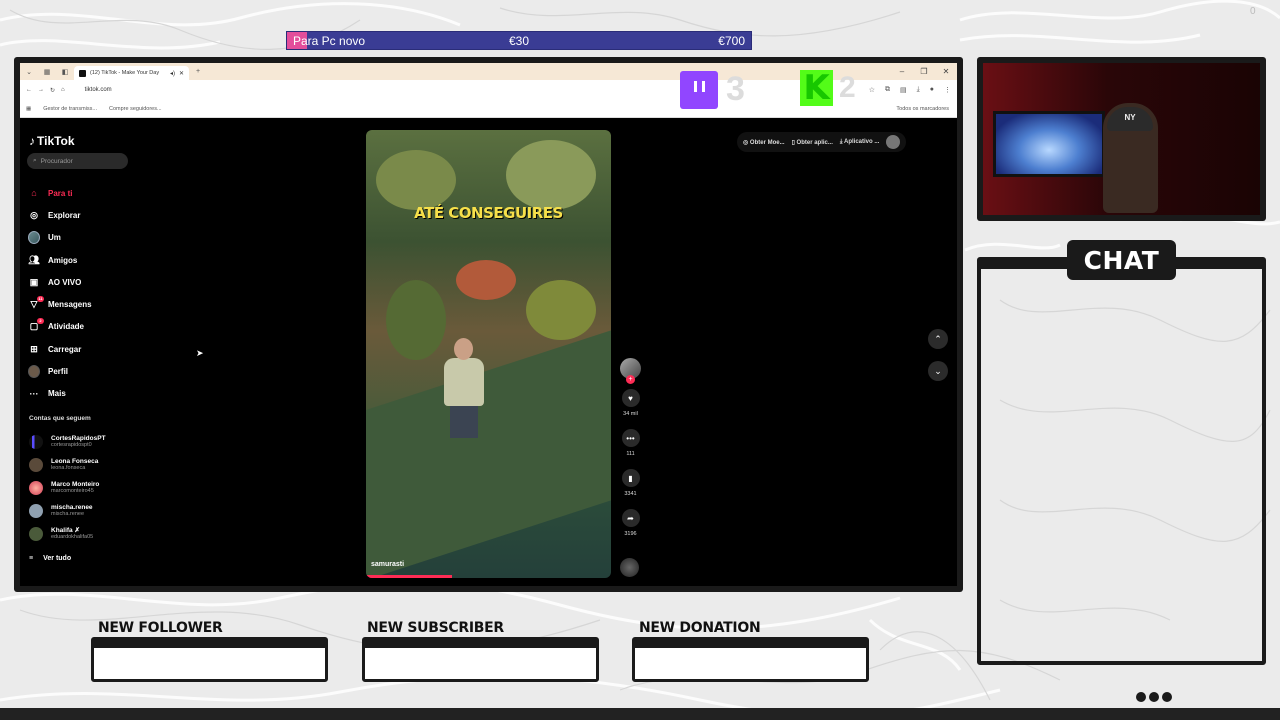  I want to click on tab-pinned-icon: ◧, so click(65, 72).